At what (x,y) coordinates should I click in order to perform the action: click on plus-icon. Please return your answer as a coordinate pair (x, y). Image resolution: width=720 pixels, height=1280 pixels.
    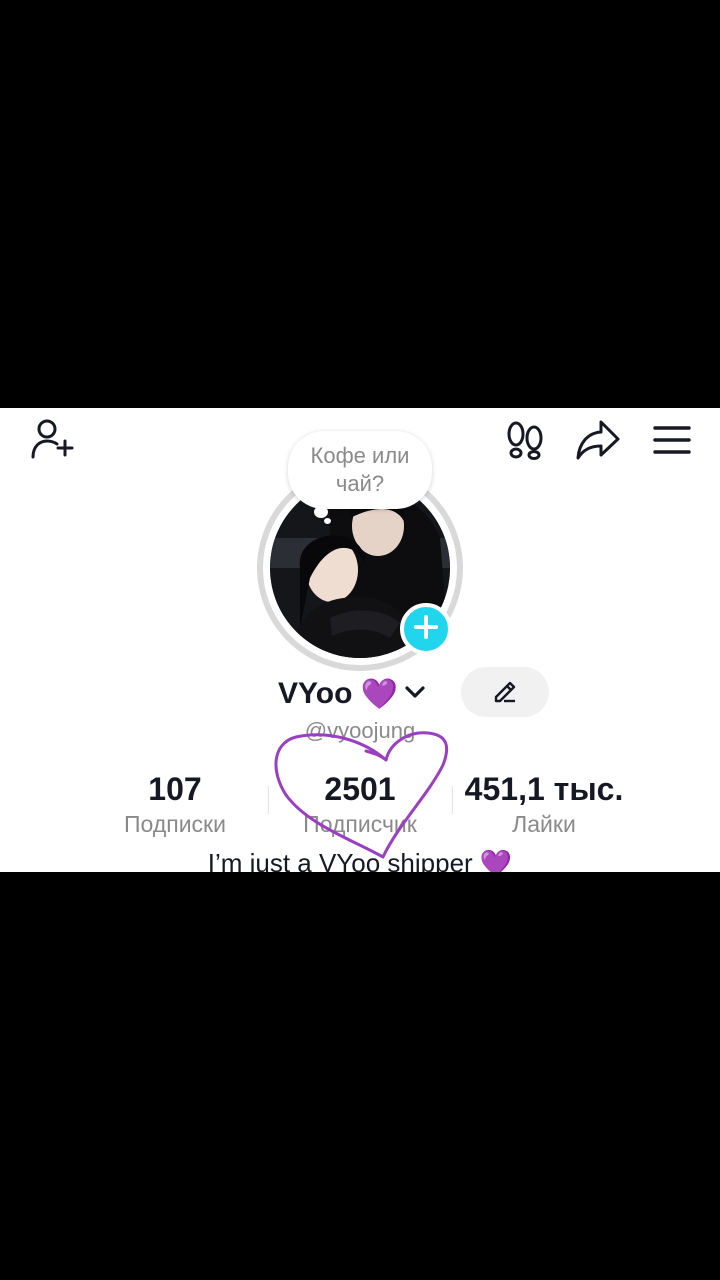
    Looking at the image, I should click on (426, 629).